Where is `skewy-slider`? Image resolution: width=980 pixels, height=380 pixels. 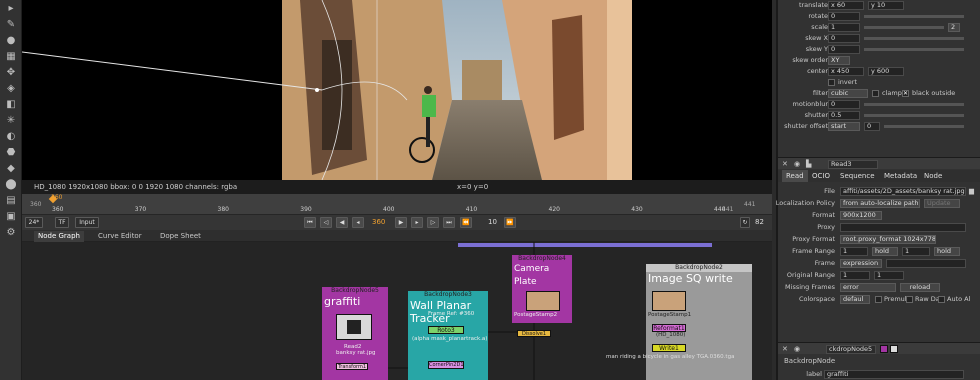
skewy-slider is located at coordinates (914, 49).